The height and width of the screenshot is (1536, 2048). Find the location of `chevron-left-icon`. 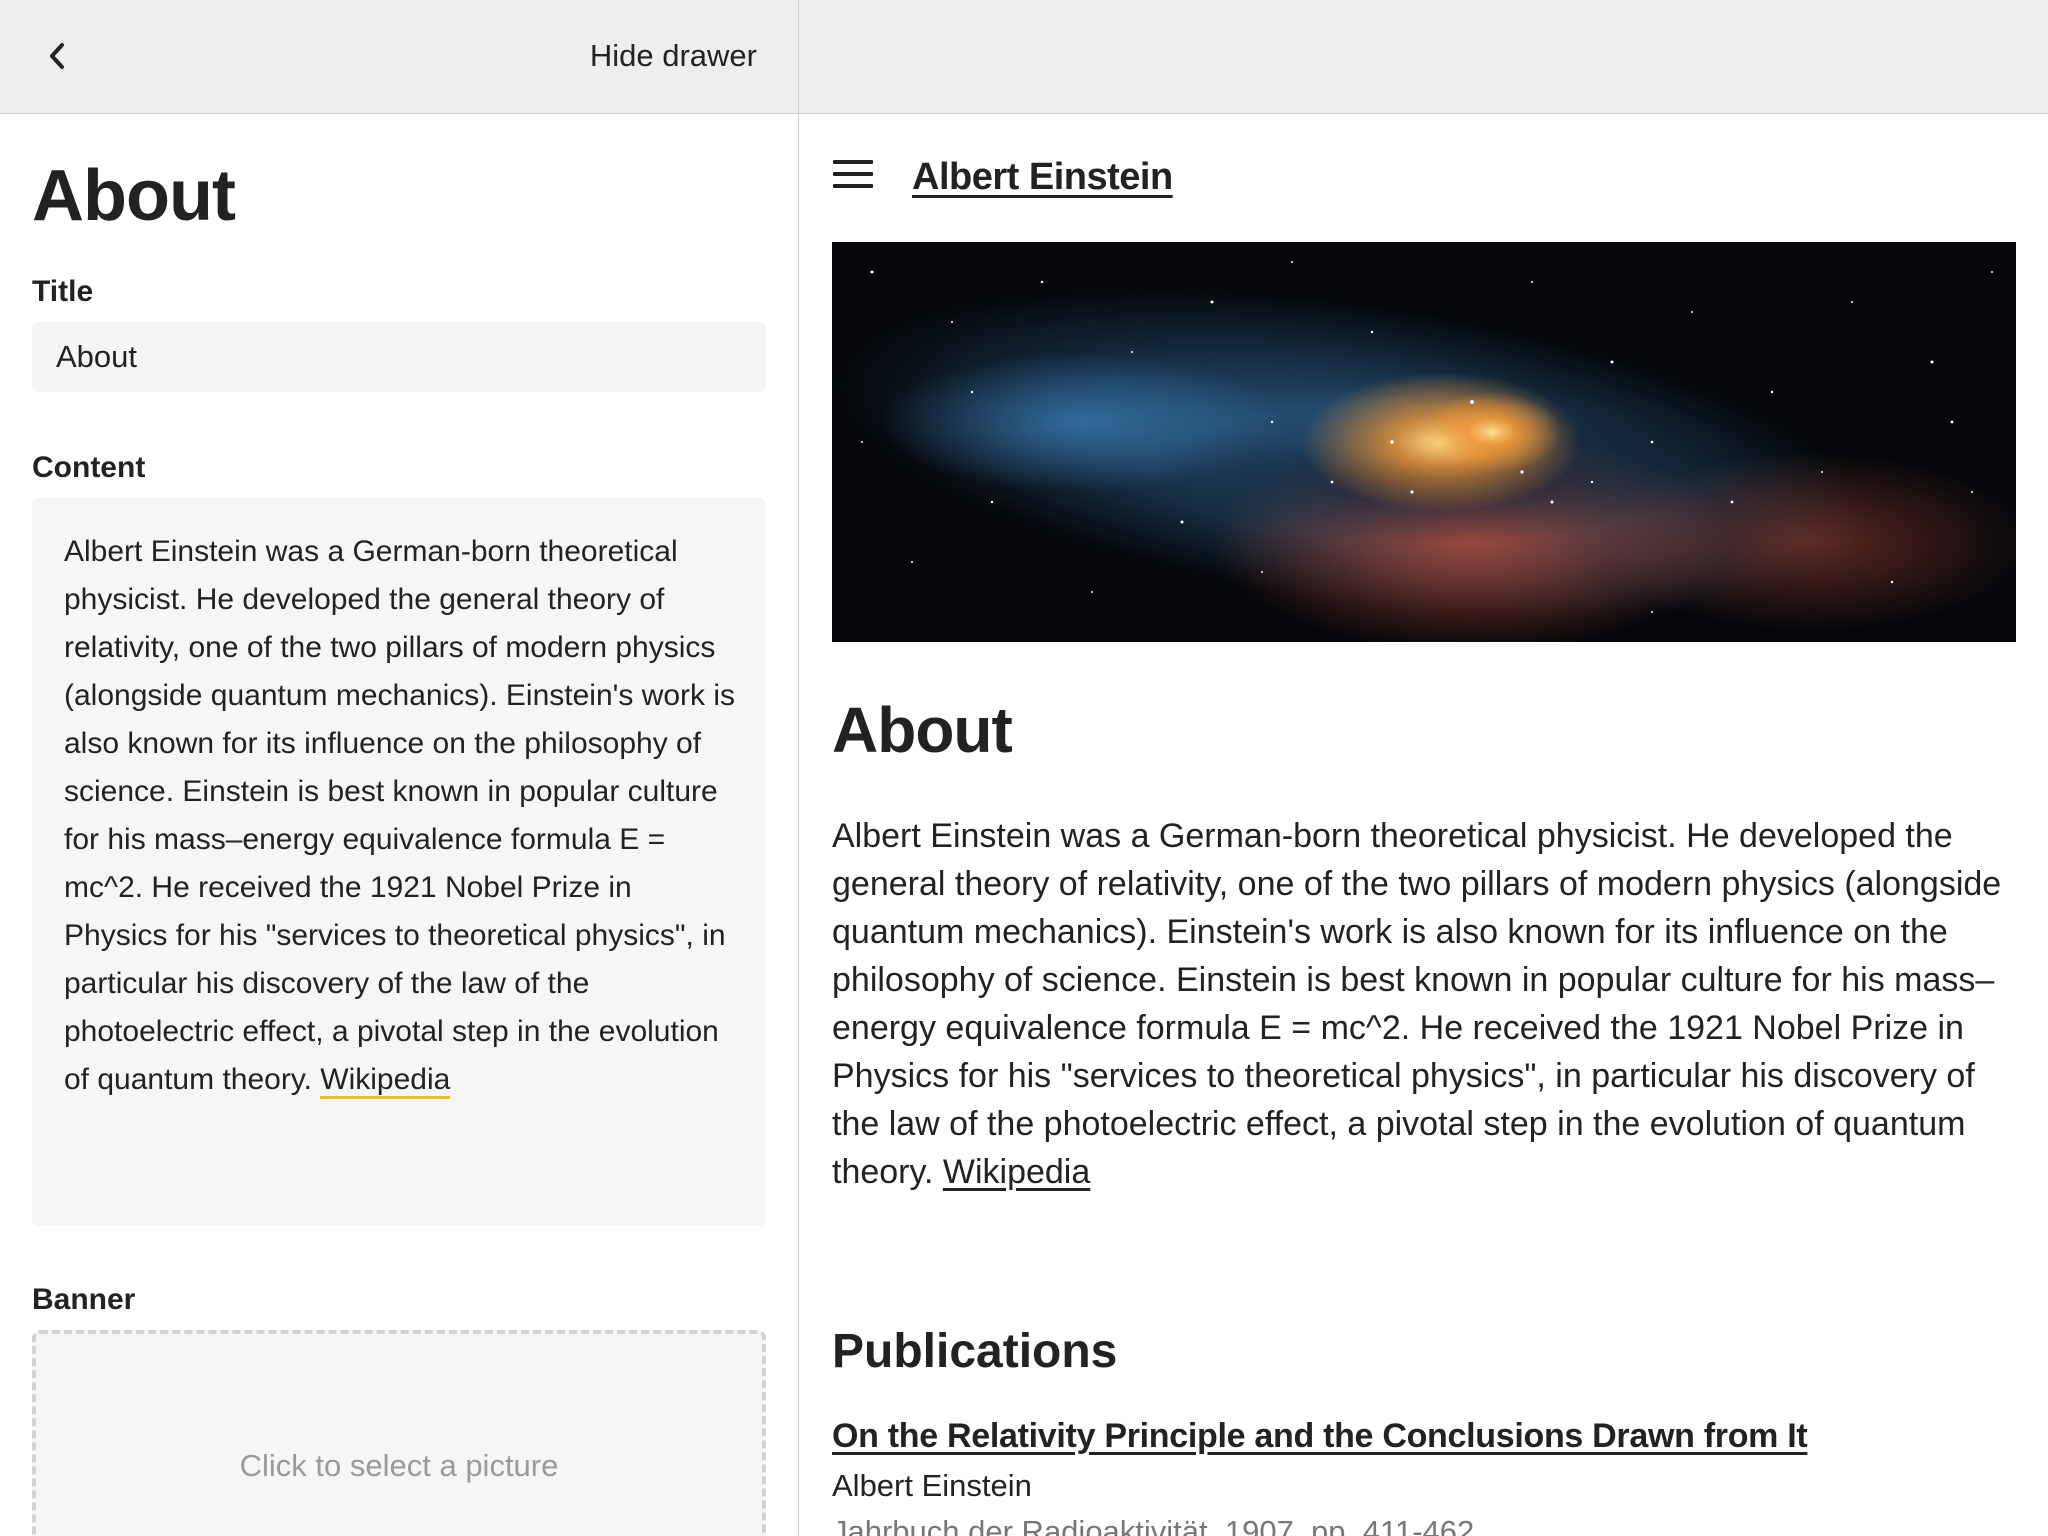

chevron-left-icon is located at coordinates (57, 56).